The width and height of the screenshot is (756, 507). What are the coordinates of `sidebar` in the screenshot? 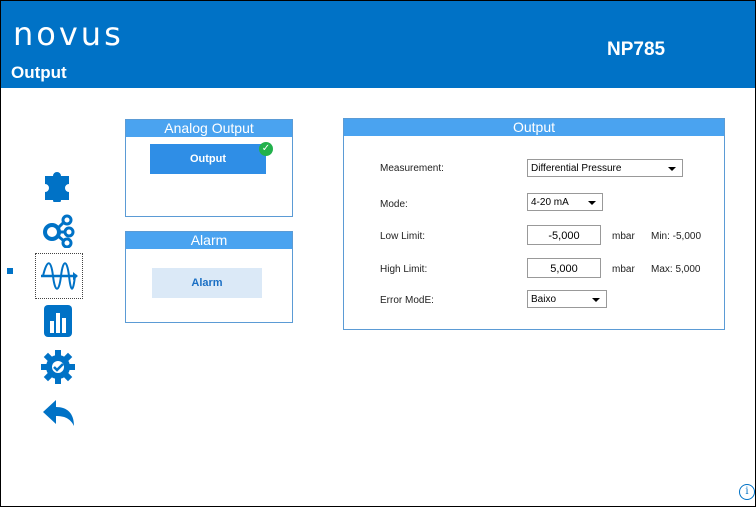 It's located at (62, 296).